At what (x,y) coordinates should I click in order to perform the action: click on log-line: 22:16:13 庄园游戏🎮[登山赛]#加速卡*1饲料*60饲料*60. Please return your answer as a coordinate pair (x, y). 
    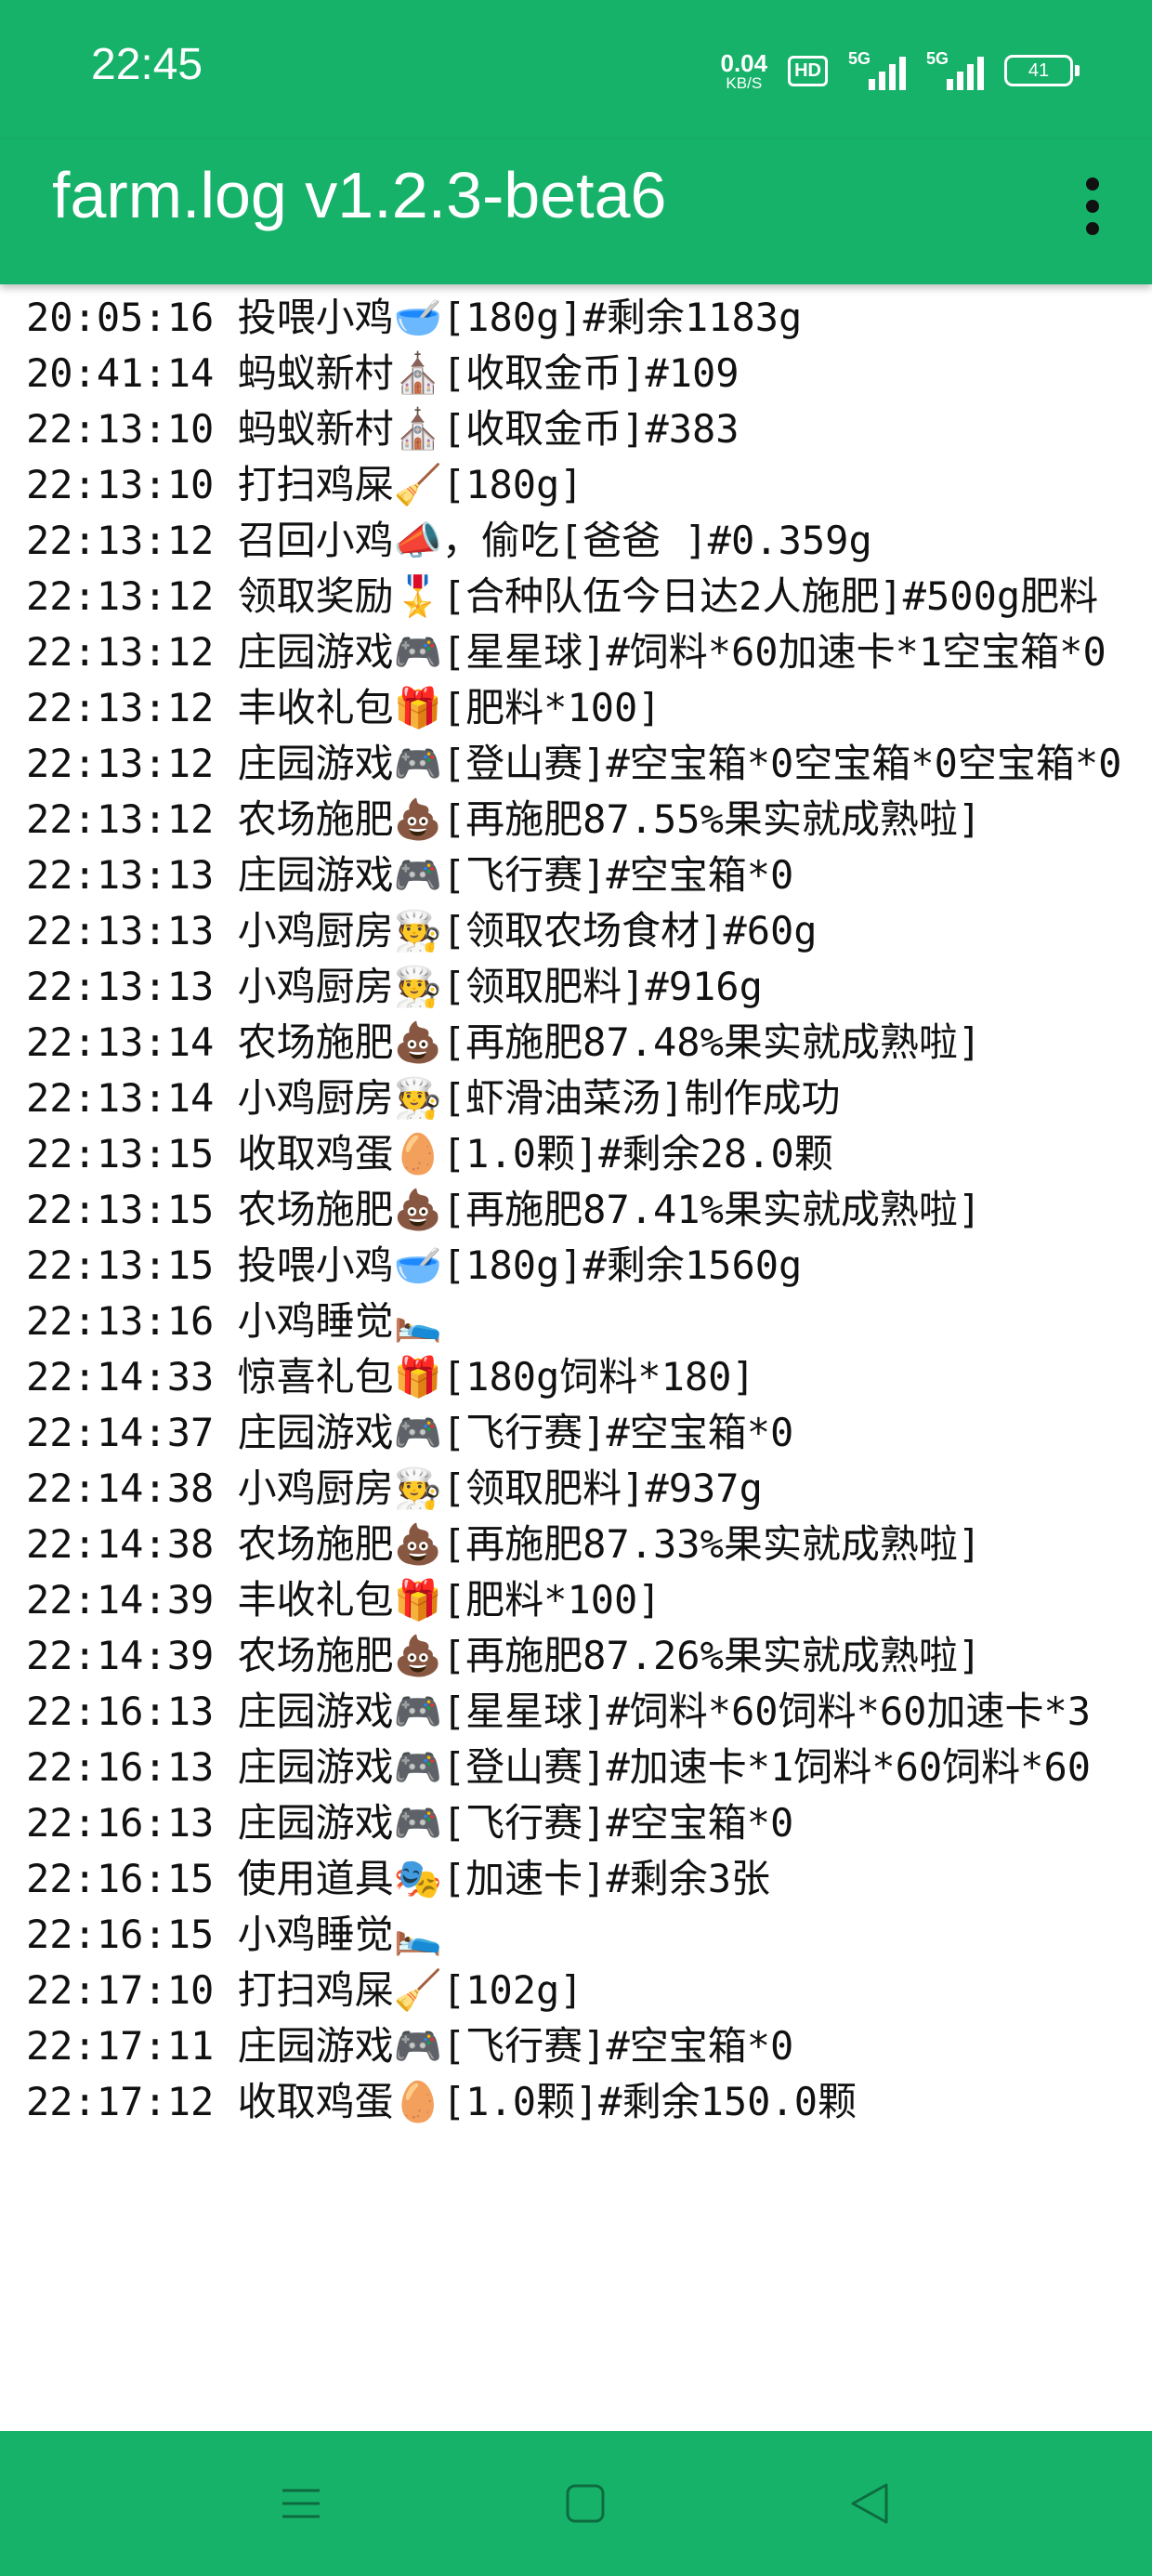
    Looking at the image, I should click on (559, 1767).